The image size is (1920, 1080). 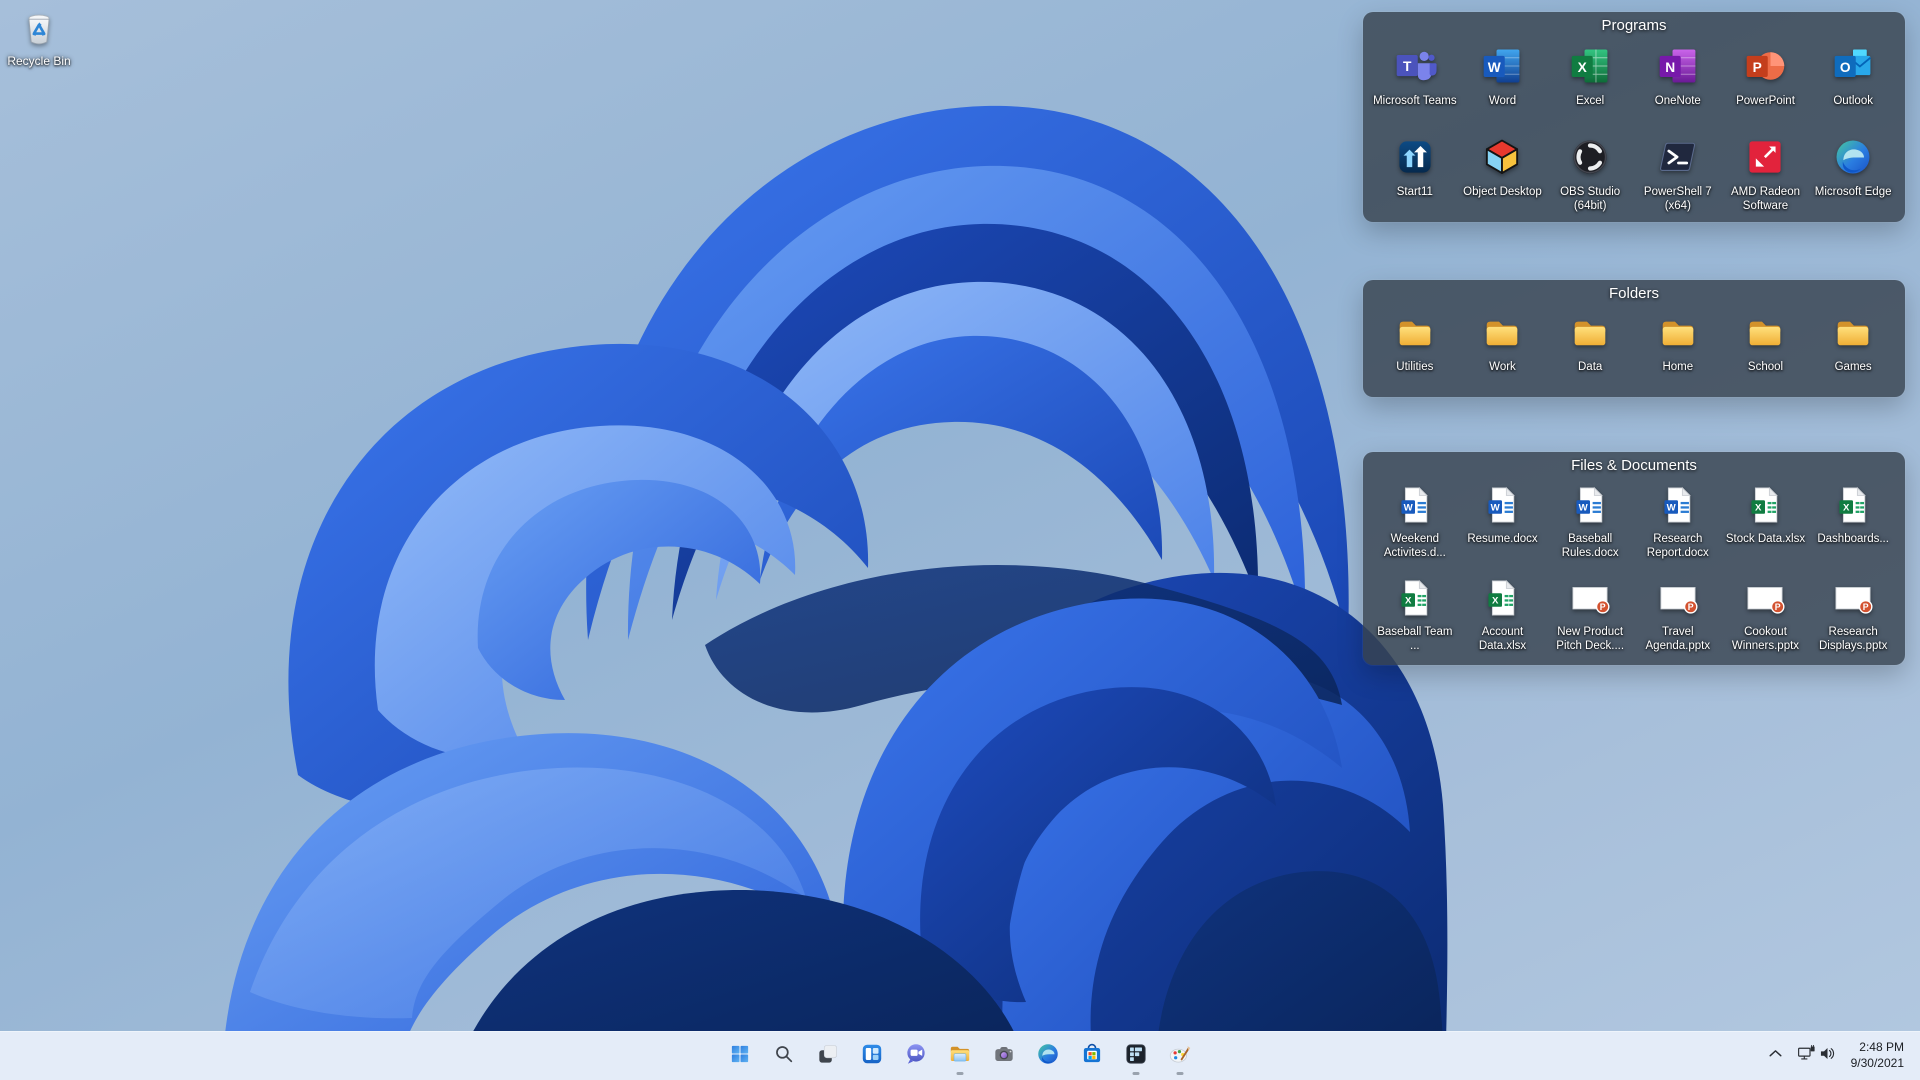 I want to click on fence-item-data: Data, so click(x=1590, y=341).